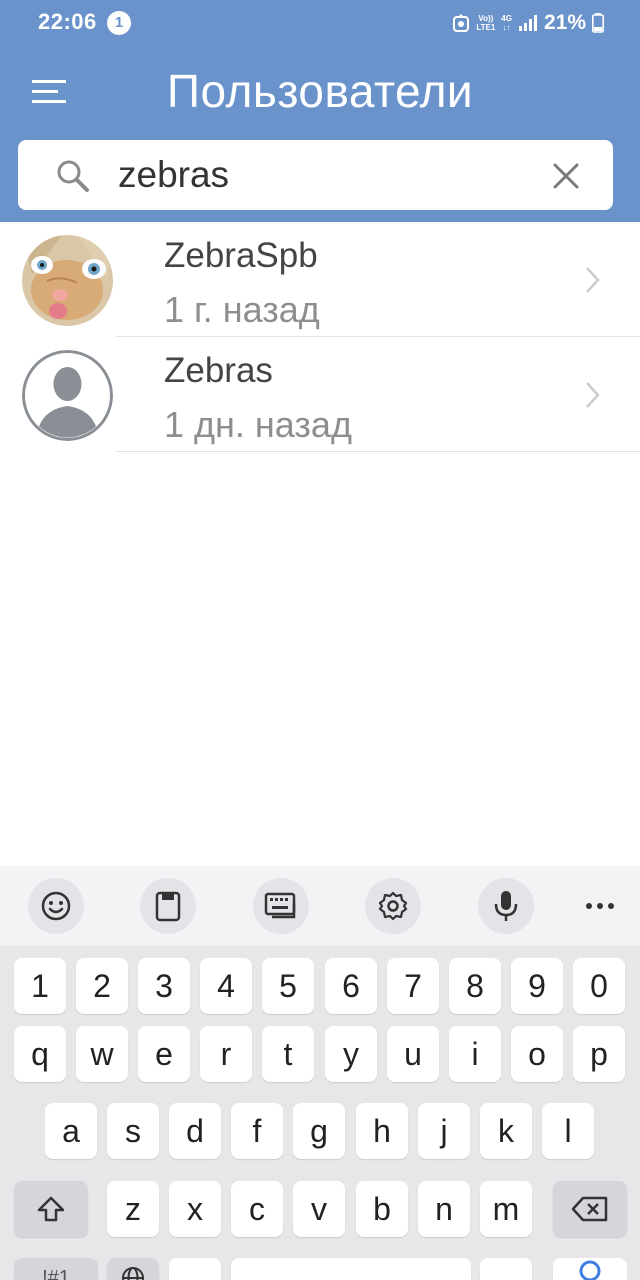 Image resolution: width=640 pixels, height=1280 pixels. I want to click on key-7: 7, so click(413, 986).